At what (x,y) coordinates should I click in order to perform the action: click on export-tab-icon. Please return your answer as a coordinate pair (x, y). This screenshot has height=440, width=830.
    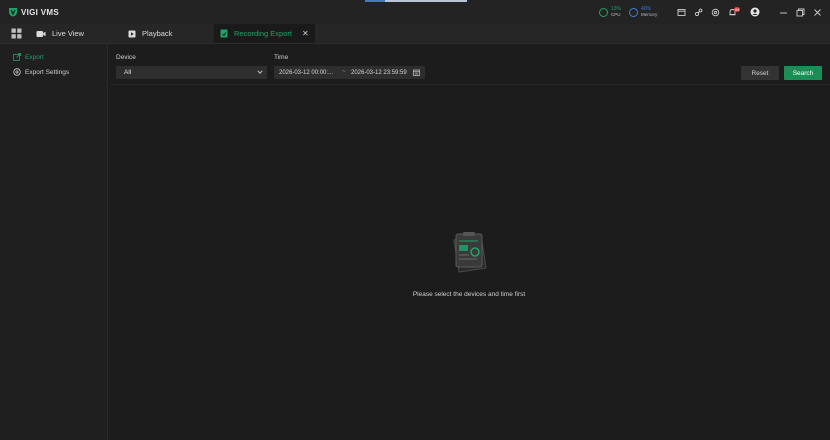
    Looking at the image, I should click on (224, 33).